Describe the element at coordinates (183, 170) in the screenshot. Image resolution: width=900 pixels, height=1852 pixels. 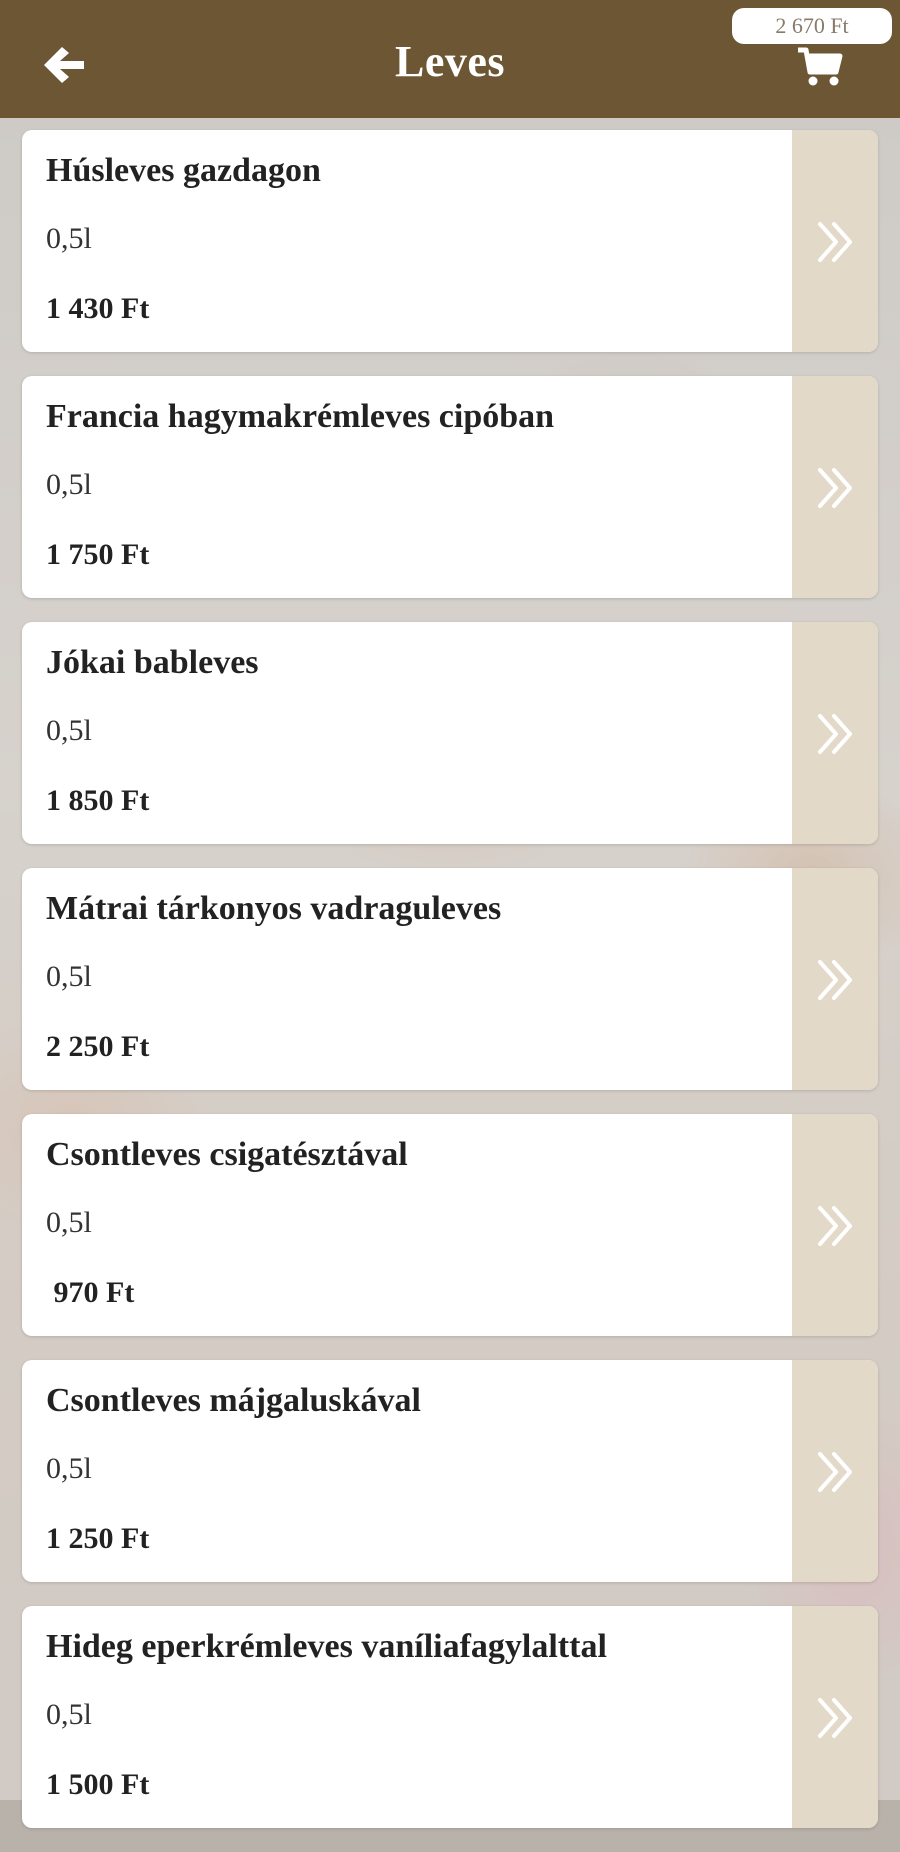
I see `menu-item-name: Húsleves gazdagon` at that location.